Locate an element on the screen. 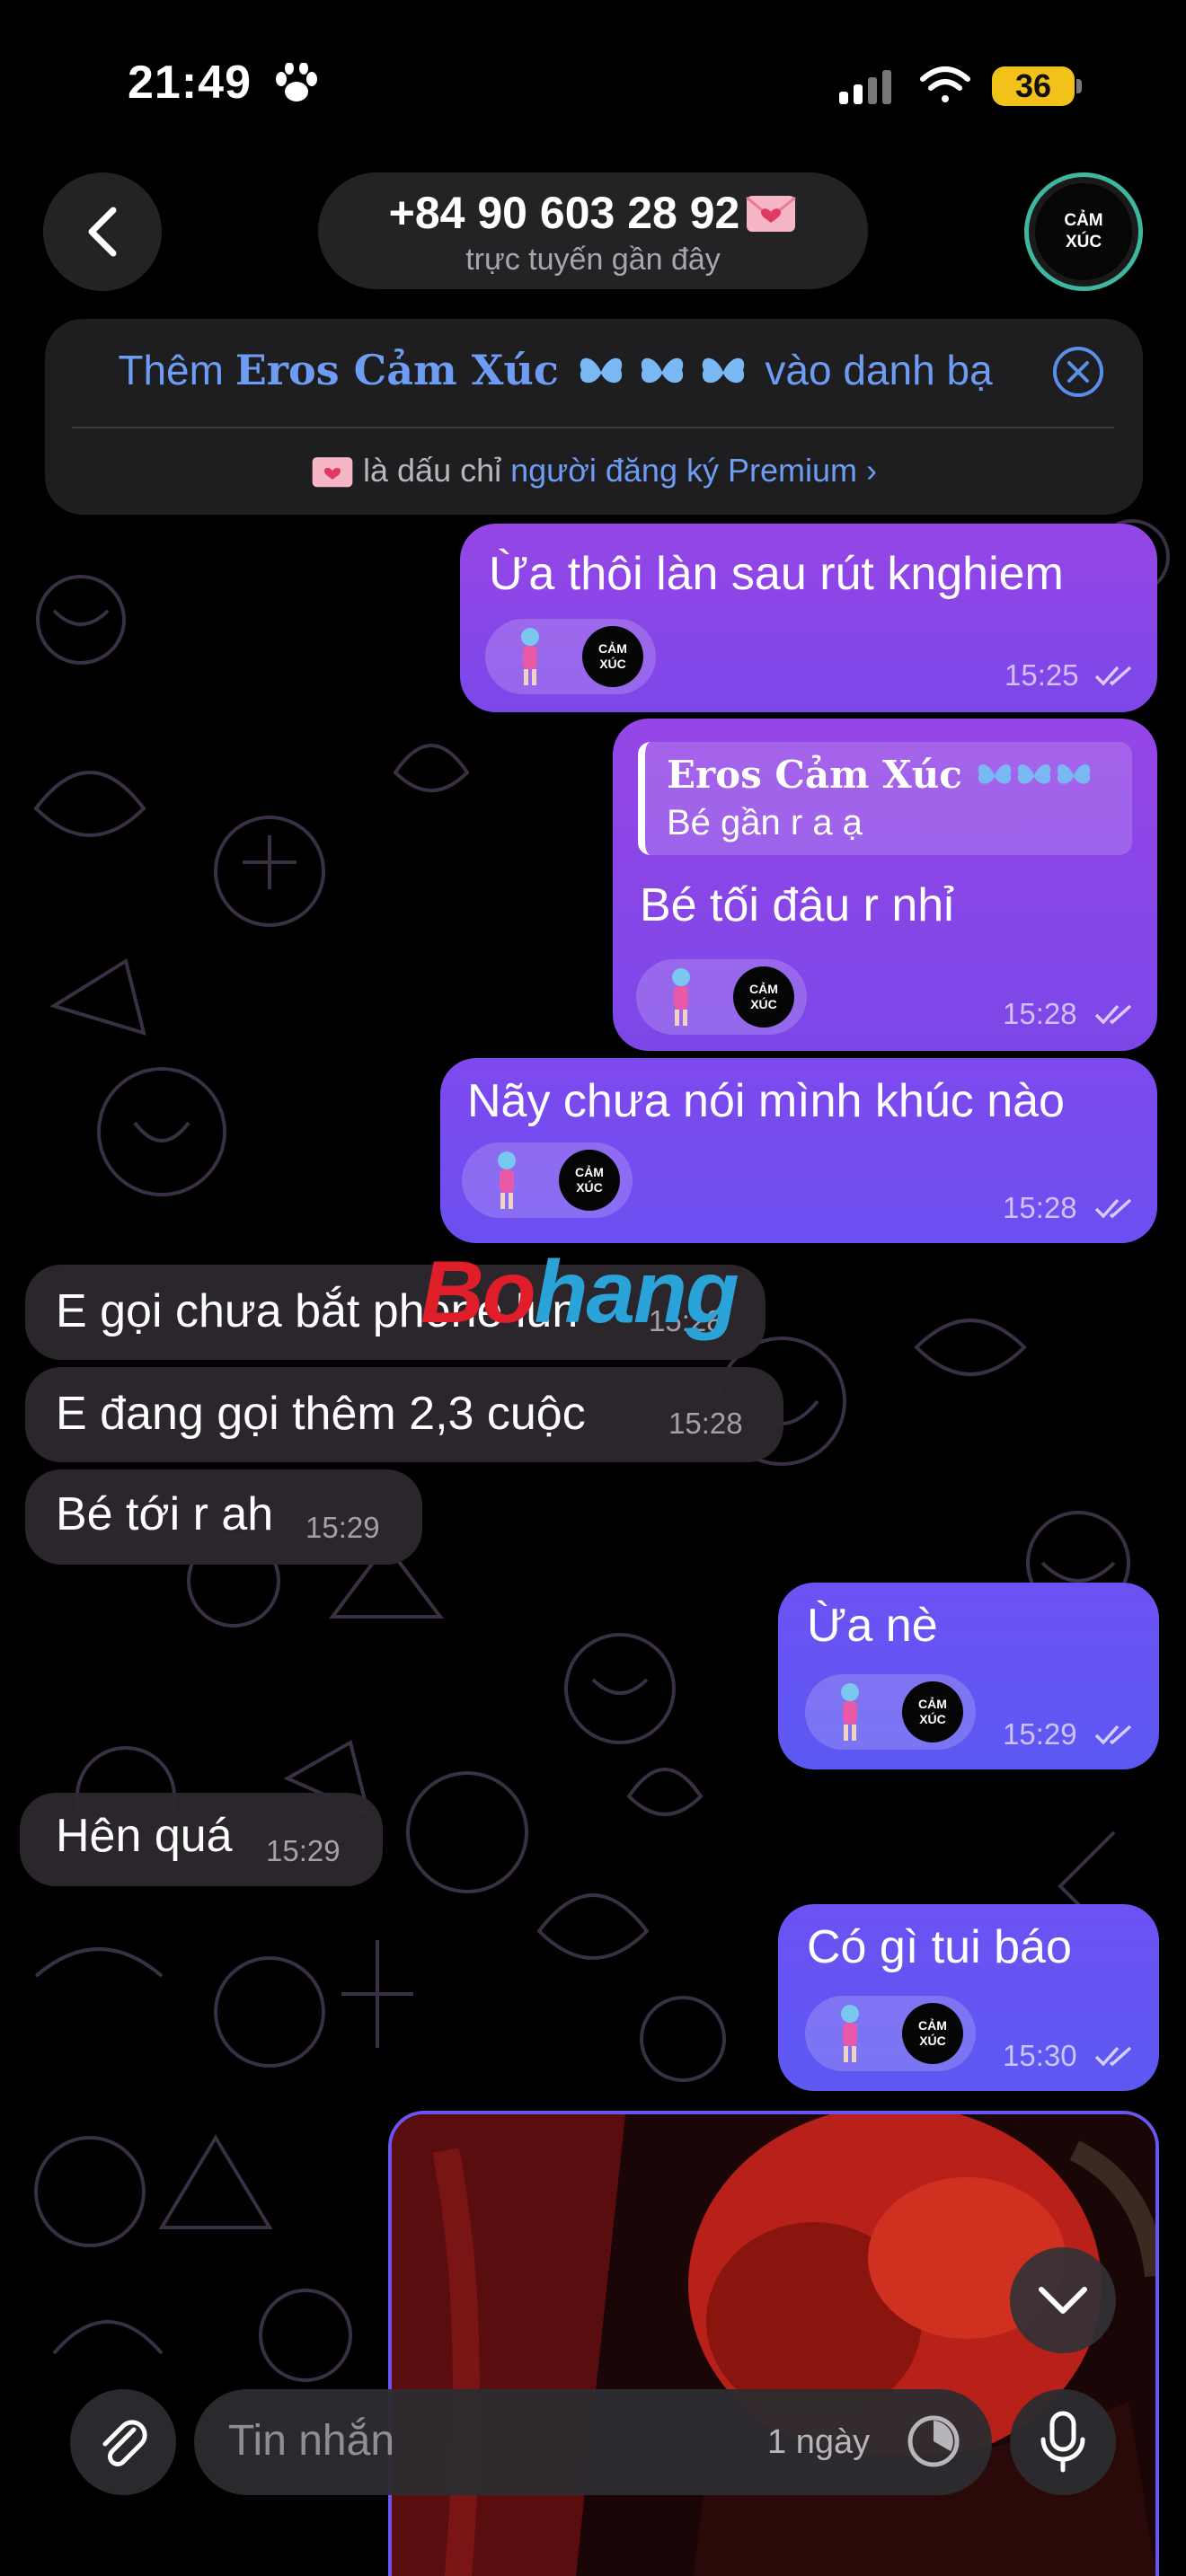  premium-link: người đăng ký Premium › is located at coordinates (693, 470).